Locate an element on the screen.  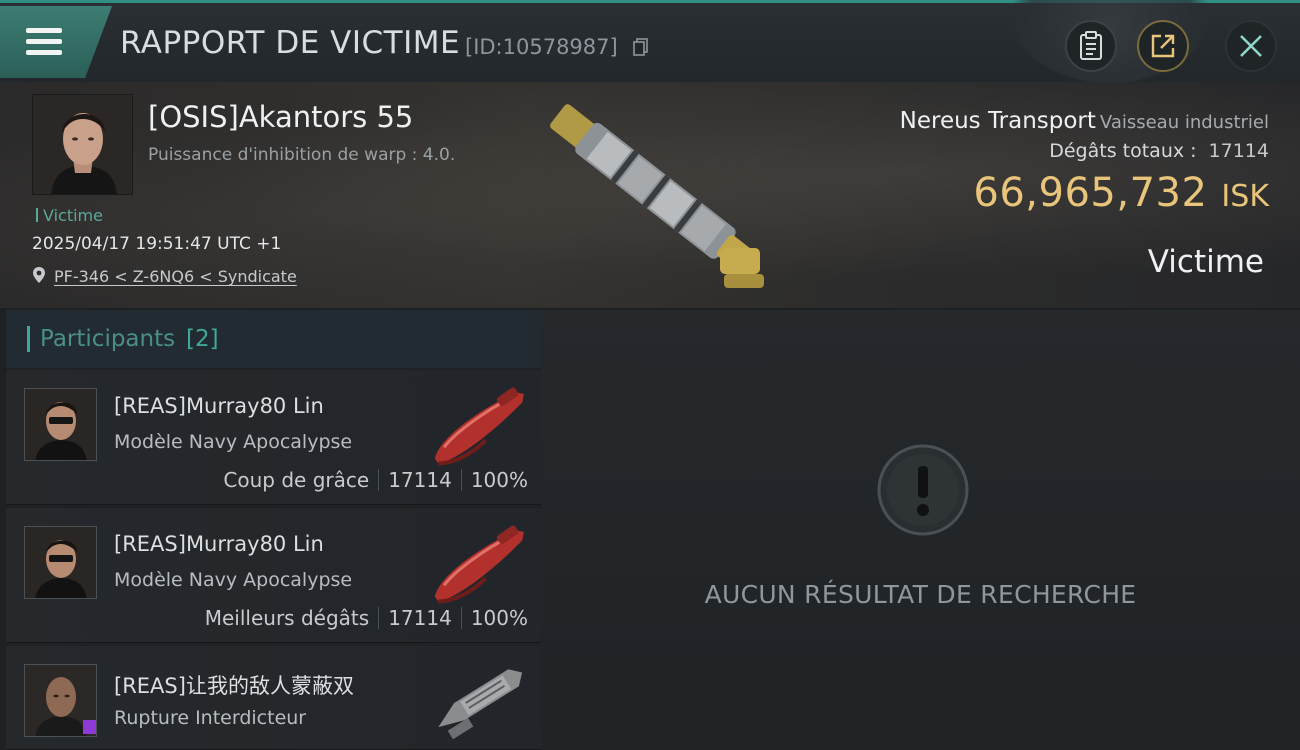
menu-button is located at coordinates (56, 42).